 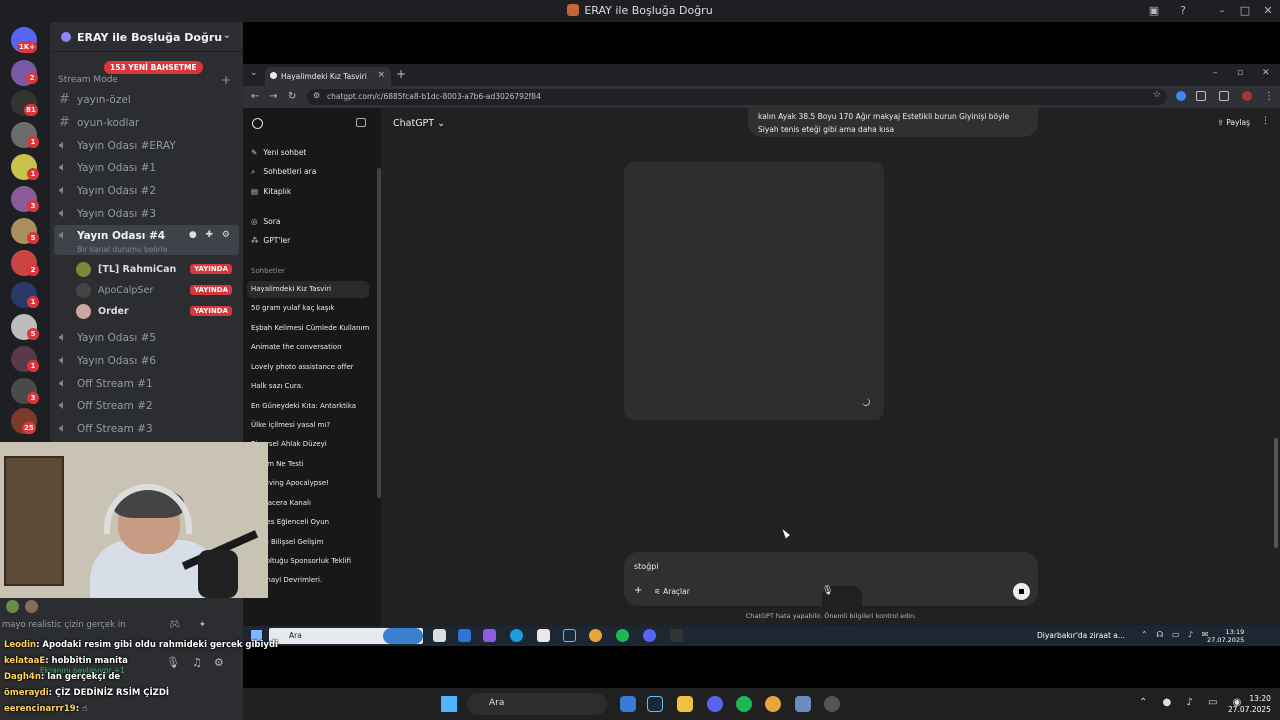 I want to click on voice-channel-item: 🔈︎ Yayın Odası #5, so click(x=146, y=338).